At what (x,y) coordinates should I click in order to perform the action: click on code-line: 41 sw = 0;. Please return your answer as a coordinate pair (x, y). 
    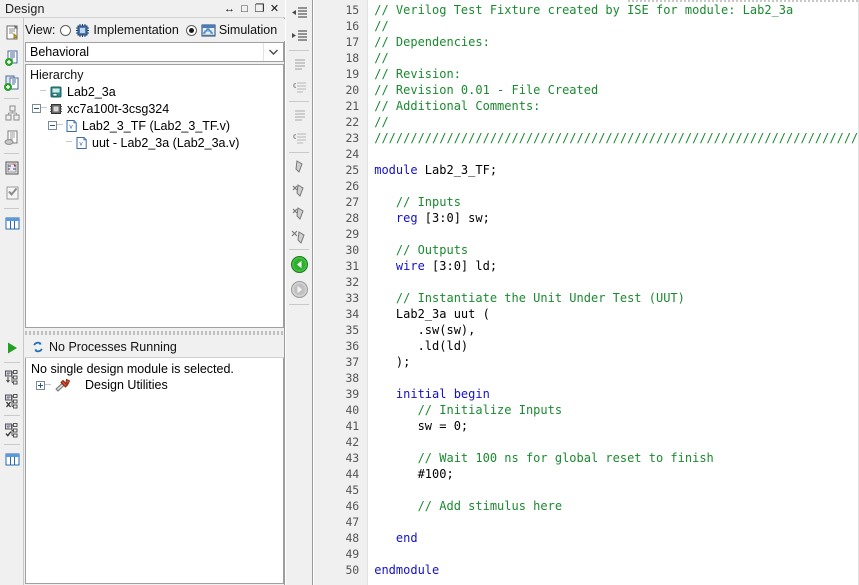
    Looking at the image, I should click on (586, 426).